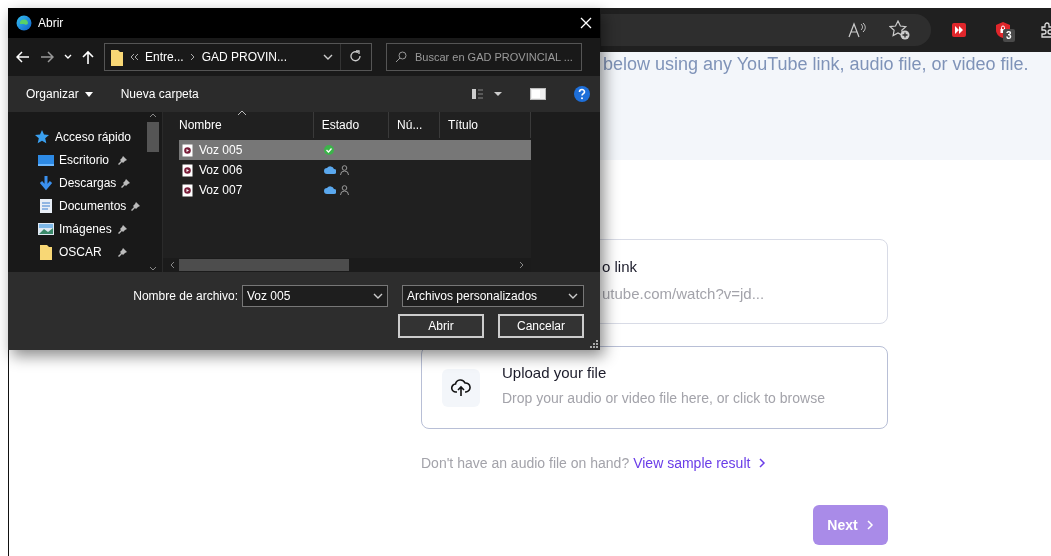 This screenshot has width=1051, height=556. Describe the element at coordinates (555, 372) in the screenshot. I see `card-title: Upload your file` at that location.